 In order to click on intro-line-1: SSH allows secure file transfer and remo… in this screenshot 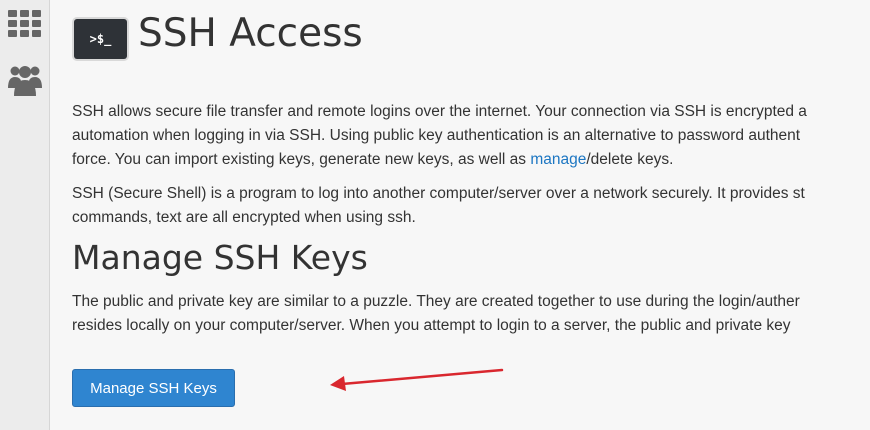, I will do `click(439, 111)`.